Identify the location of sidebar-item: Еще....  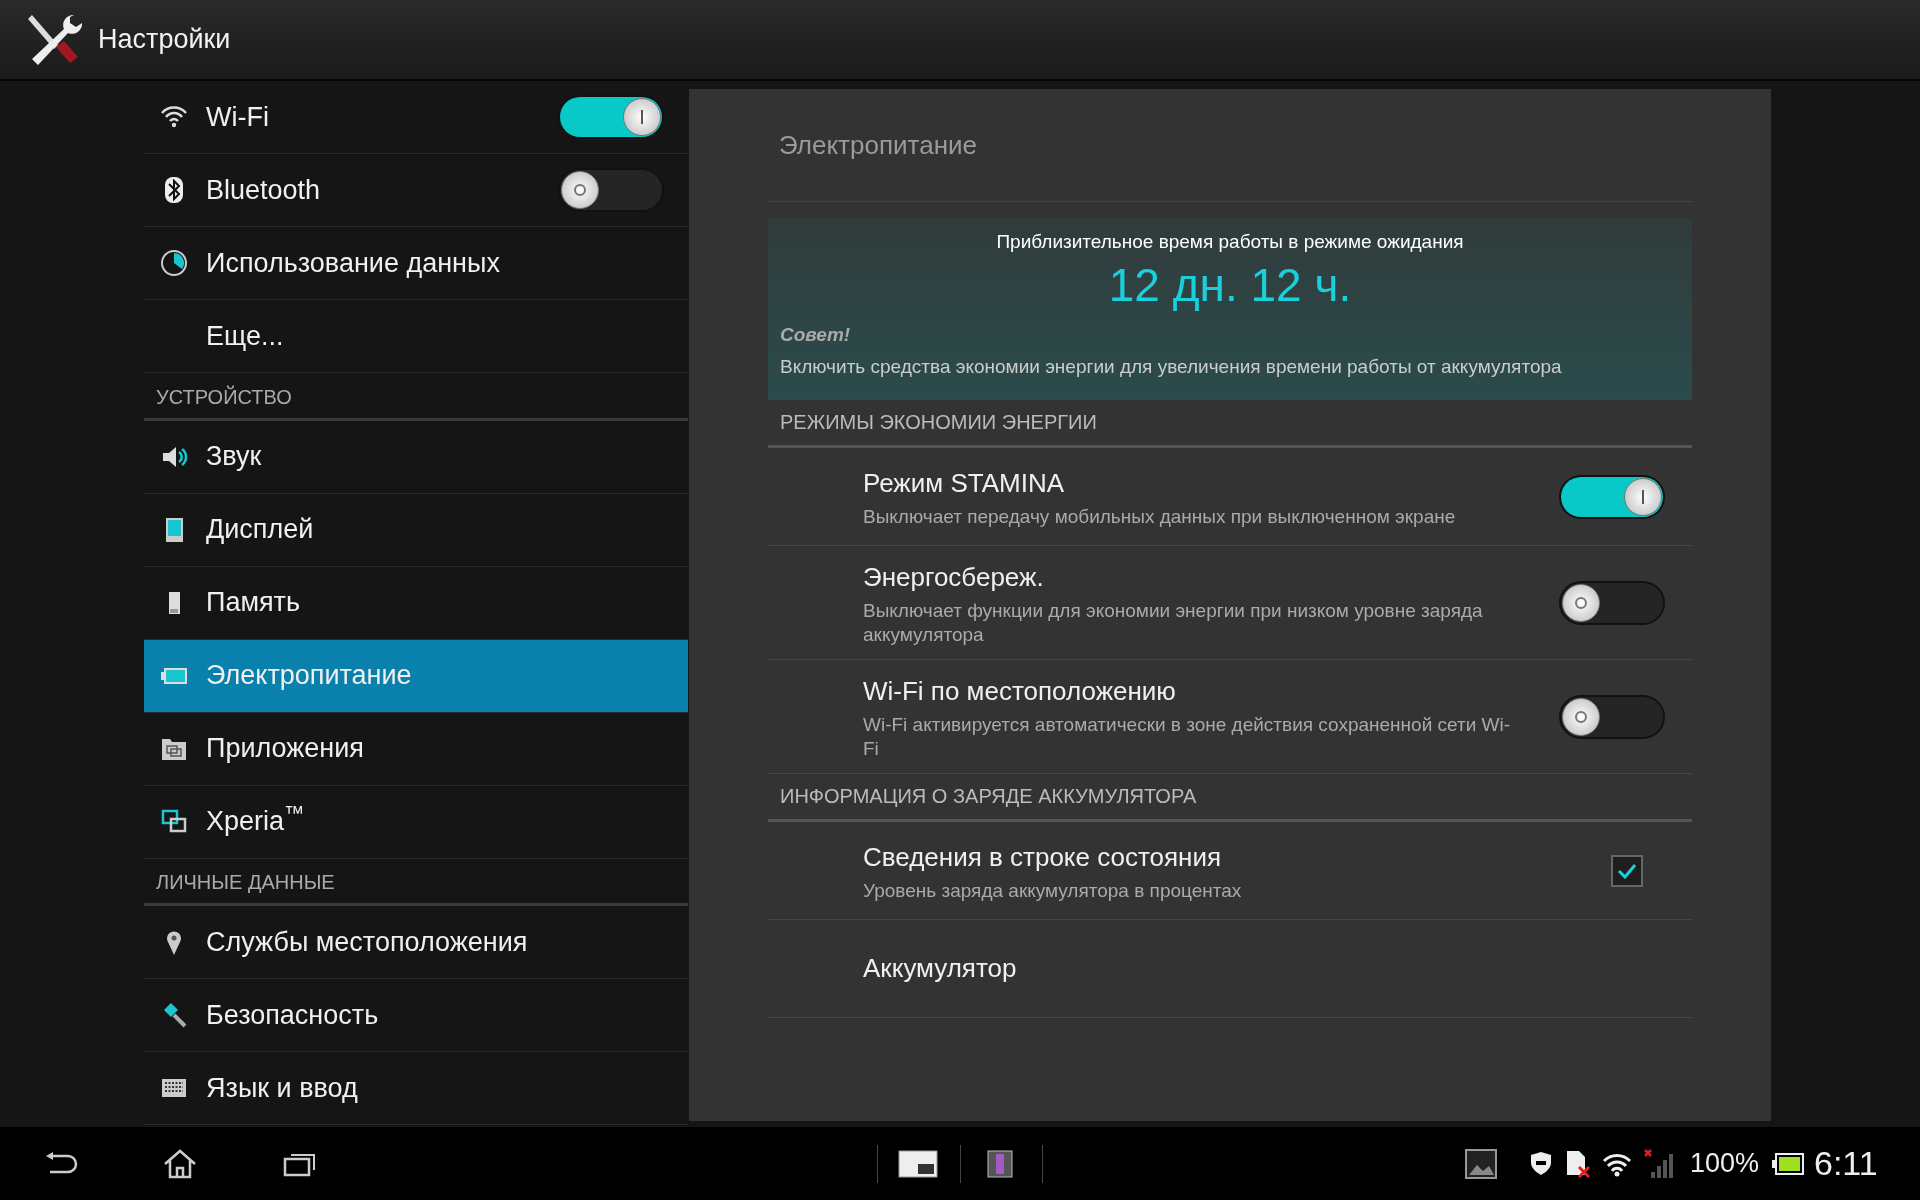
(416, 336).